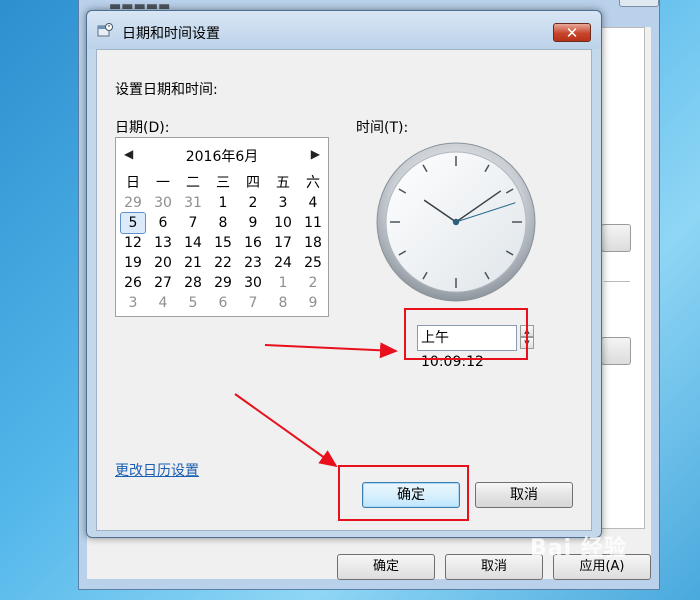 The width and height of the screenshot is (700, 600). What do you see at coordinates (142, 128) in the screenshot?
I see `date-label: 日期(D):` at bounding box center [142, 128].